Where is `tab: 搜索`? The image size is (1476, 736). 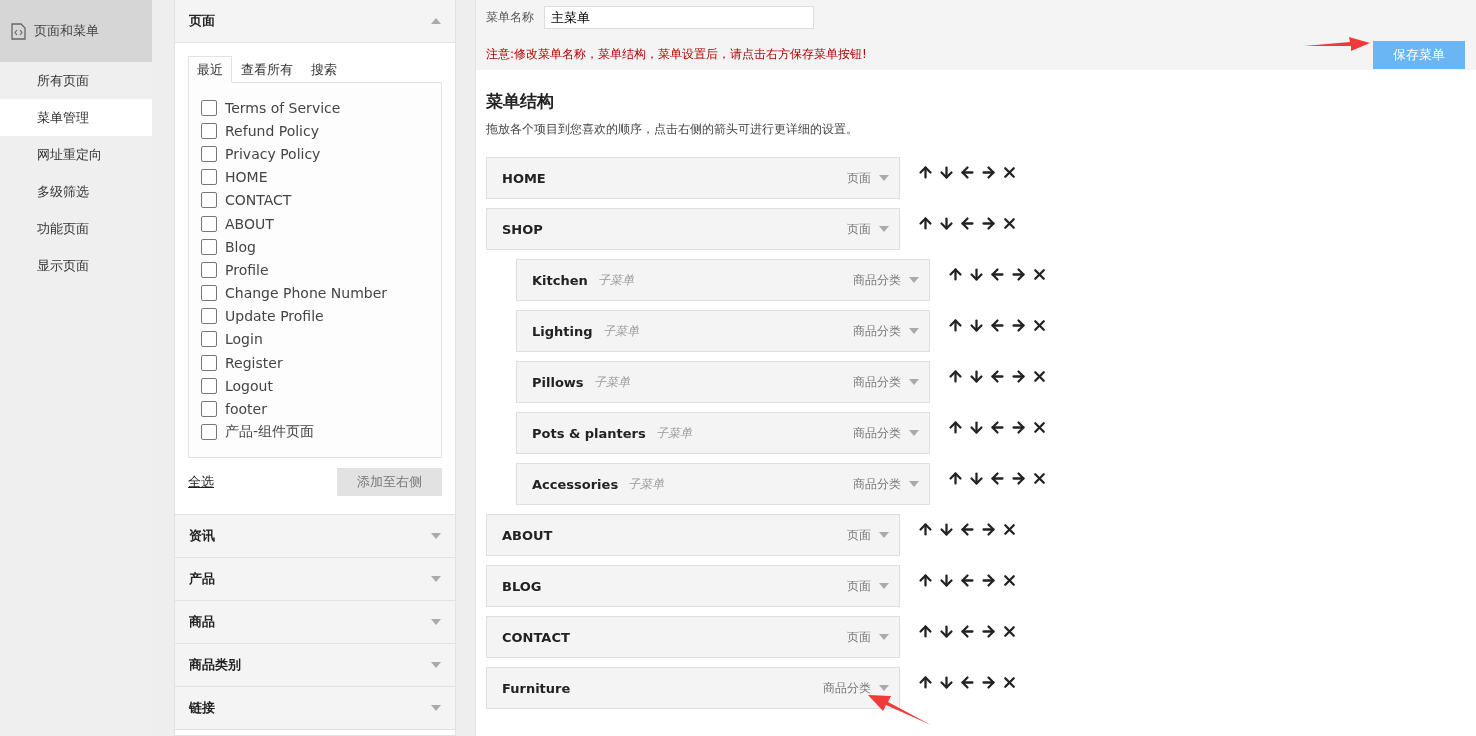
tab: 搜索 is located at coordinates (324, 69).